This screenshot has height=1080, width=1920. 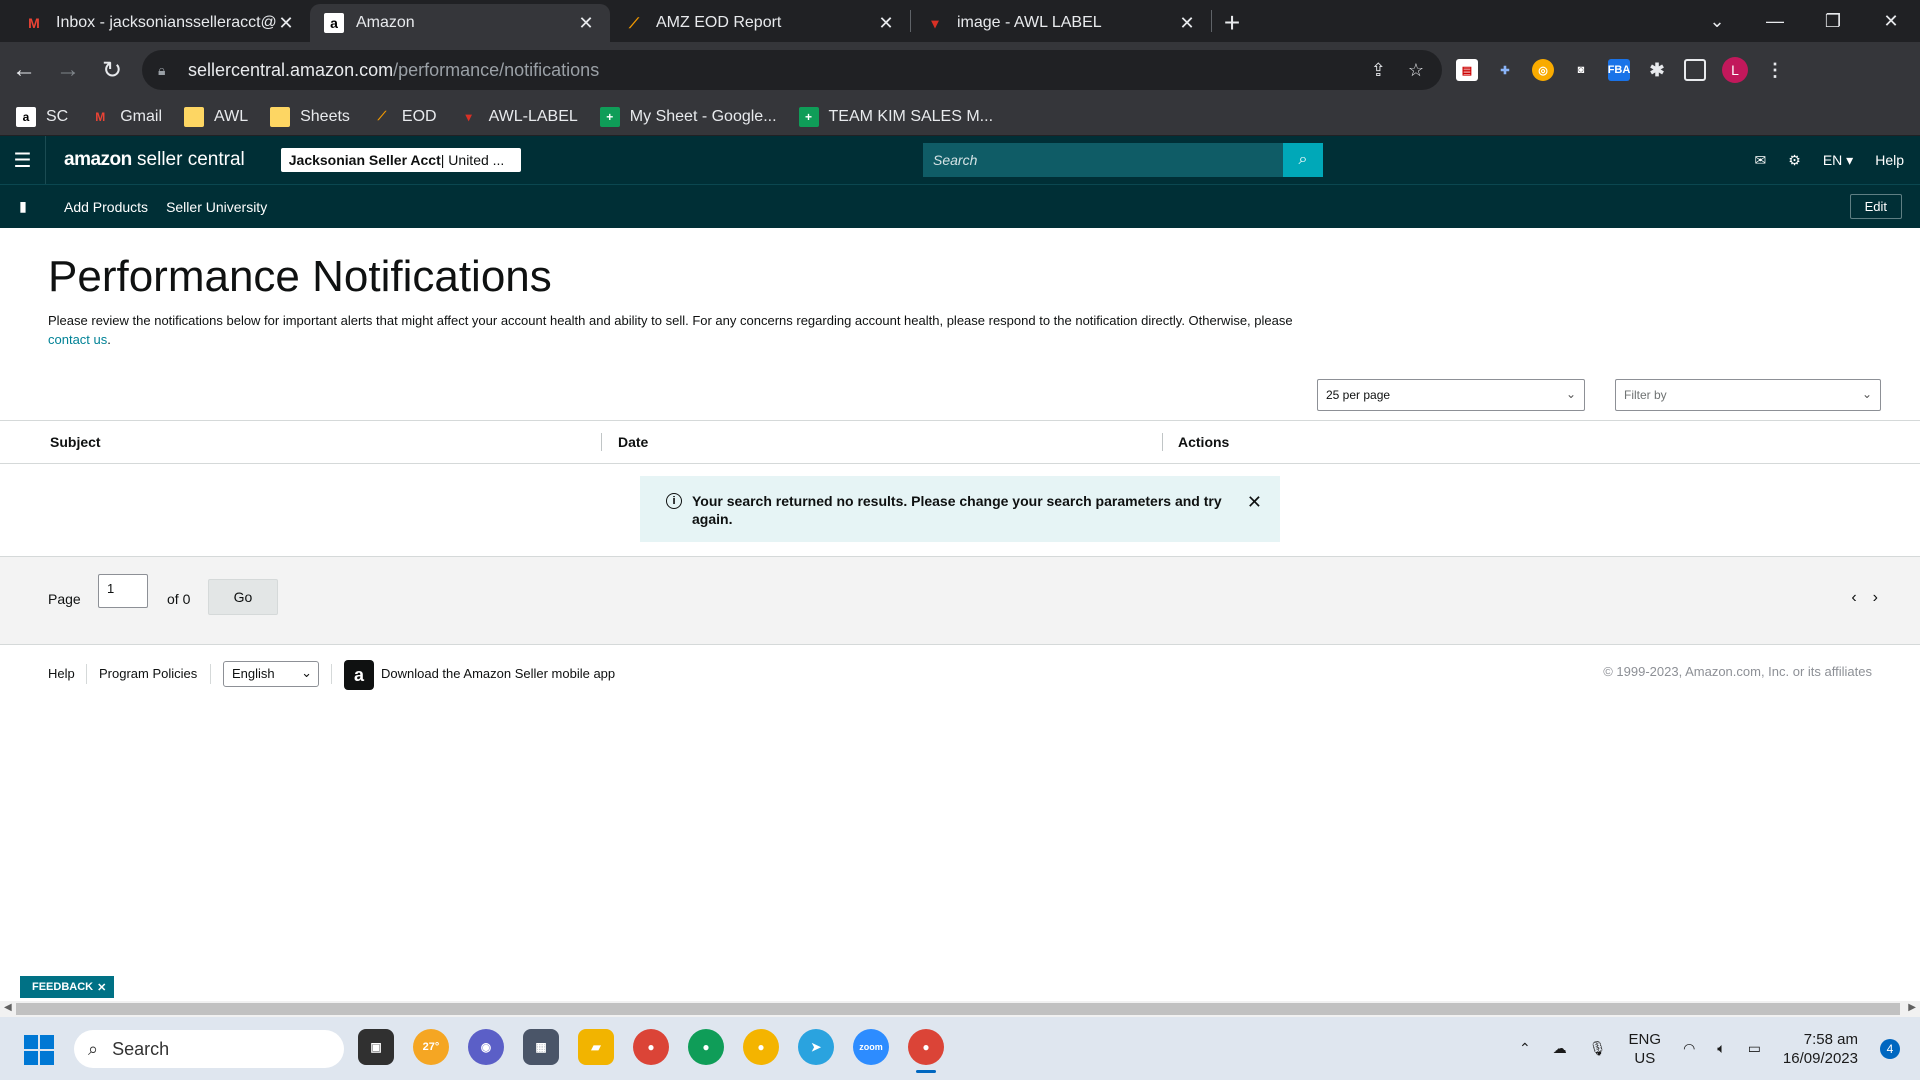 I want to click on sheets-icon: +, so click(x=808, y=116).